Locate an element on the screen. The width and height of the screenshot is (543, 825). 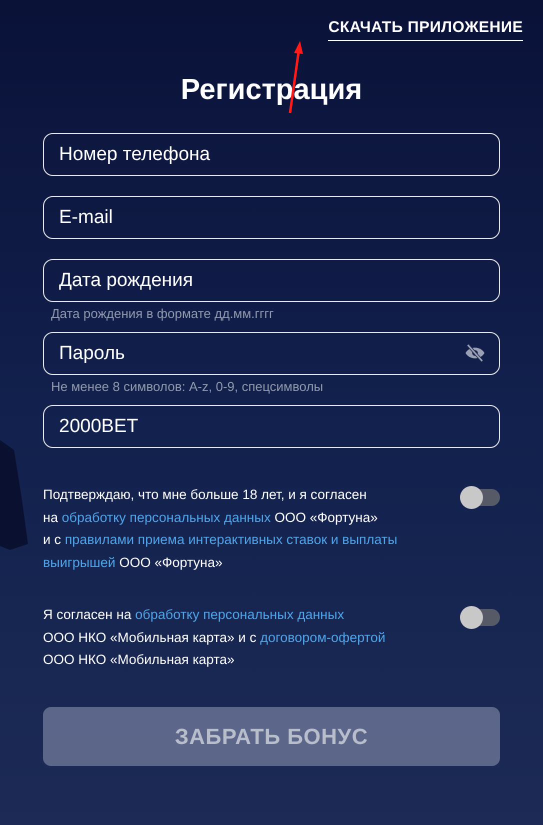
consent-text: Я согласен на обработку персональных данных ООО НКО «Мобильная карта» и с договором-офертой ООО НКО «Мобильная карта» is located at coordinates (214, 638).